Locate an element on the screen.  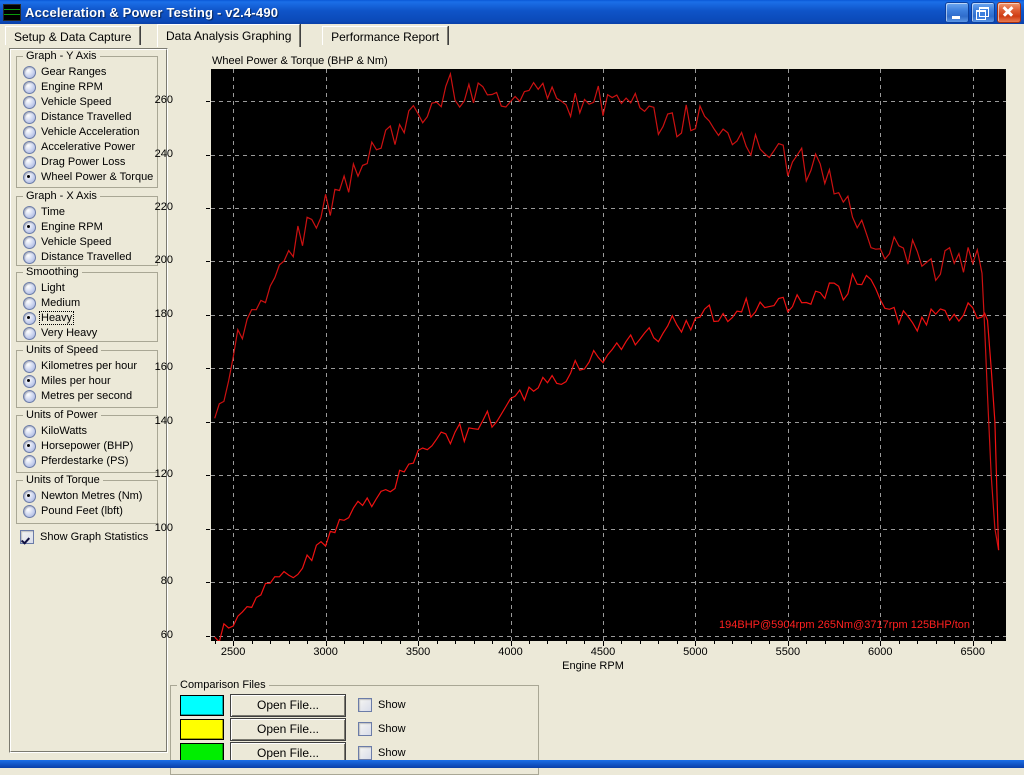
radio-label: Time is located at coordinates (53, 212).